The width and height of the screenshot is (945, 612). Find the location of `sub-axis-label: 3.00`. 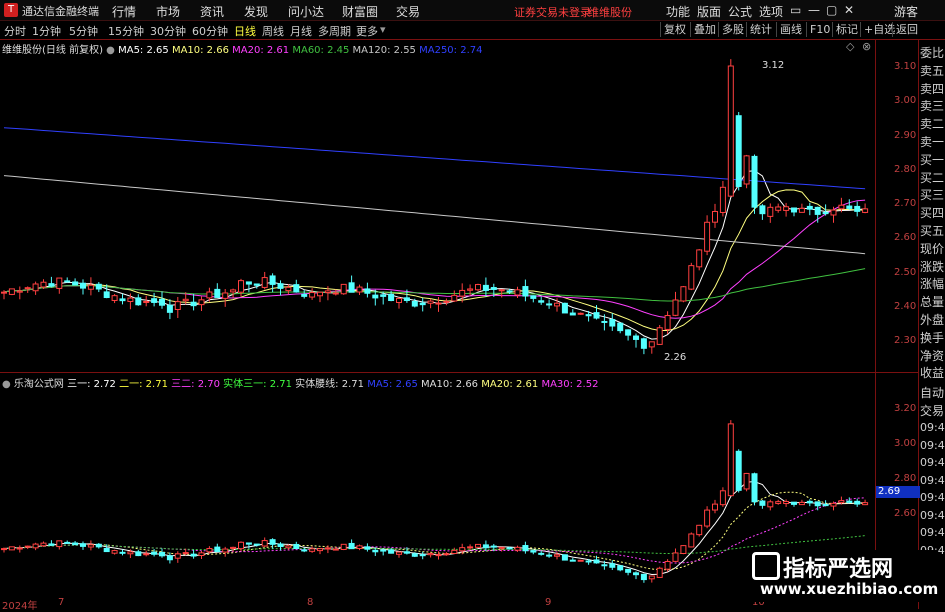

sub-axis-label: 3.00 is located at coordinates (905, 443).